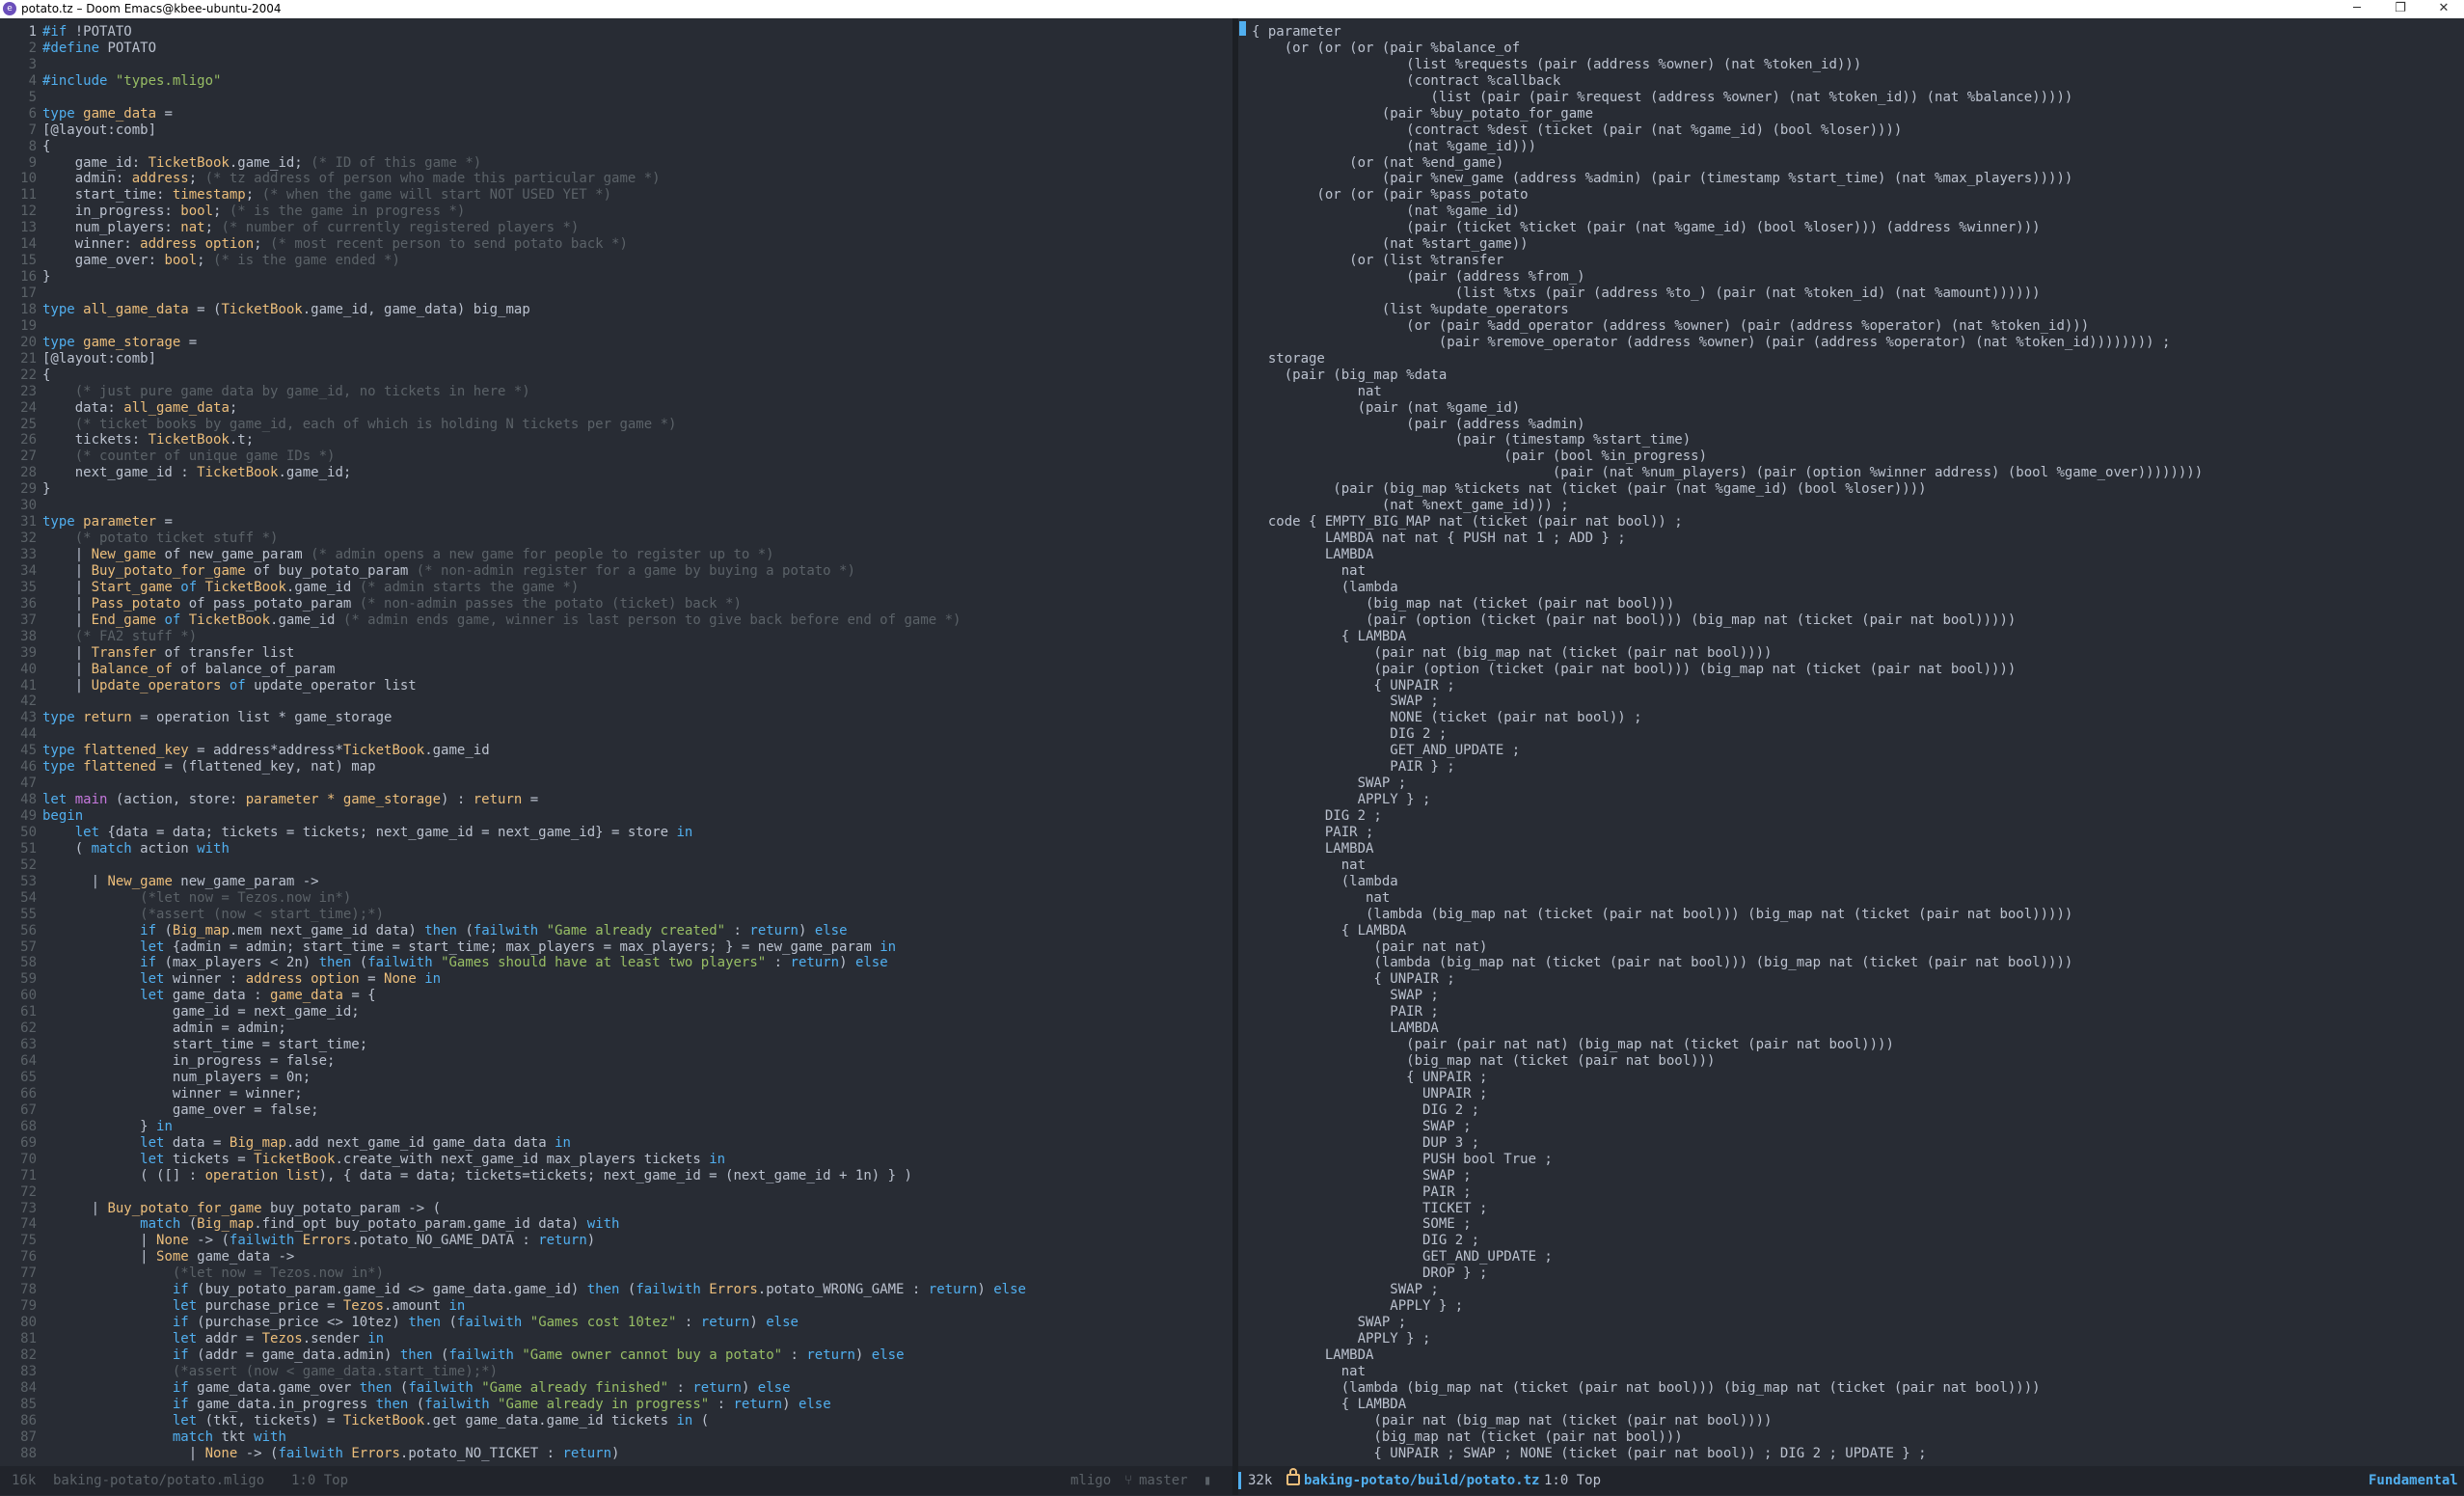 This screenshot has height=1496, width=2464. I want to click on code-line: (pair (timestamp %start_time), so click(1720, 440).